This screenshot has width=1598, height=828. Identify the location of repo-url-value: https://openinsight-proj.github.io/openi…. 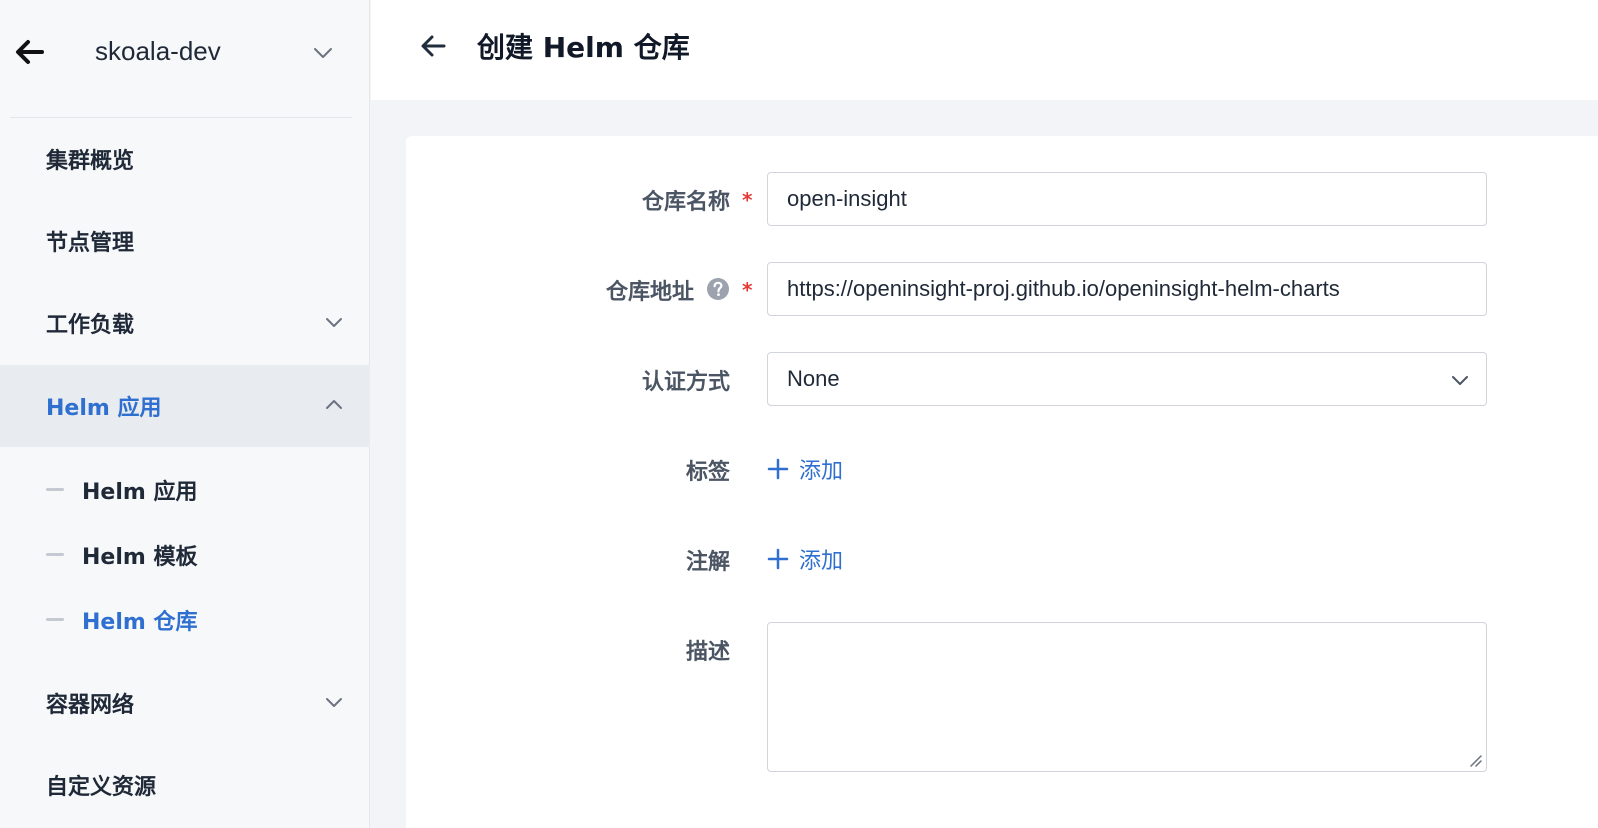
(1063, 288).